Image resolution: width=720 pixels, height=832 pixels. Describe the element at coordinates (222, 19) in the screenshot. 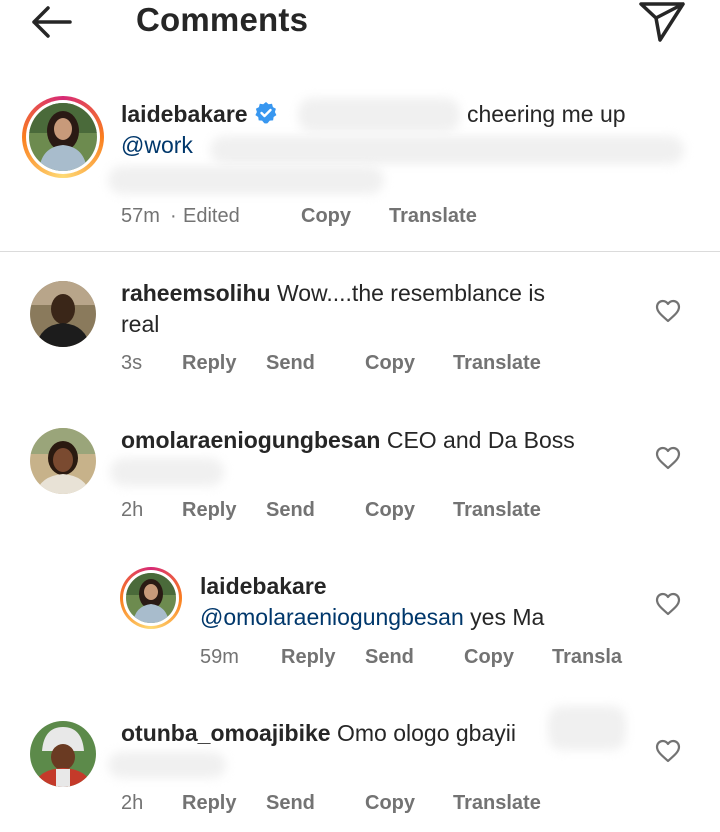

I see `page-title: Comments` at that location.